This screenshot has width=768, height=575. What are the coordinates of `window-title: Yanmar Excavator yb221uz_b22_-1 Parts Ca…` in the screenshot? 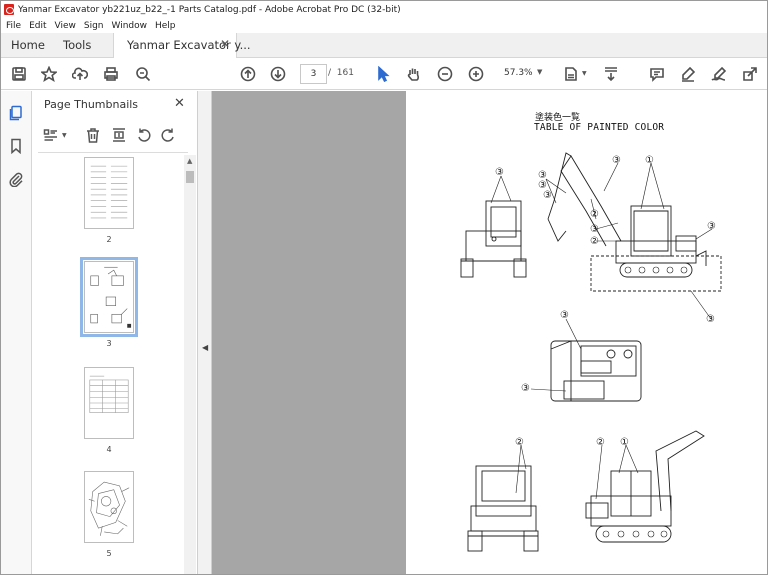 It's located at (209, 9).